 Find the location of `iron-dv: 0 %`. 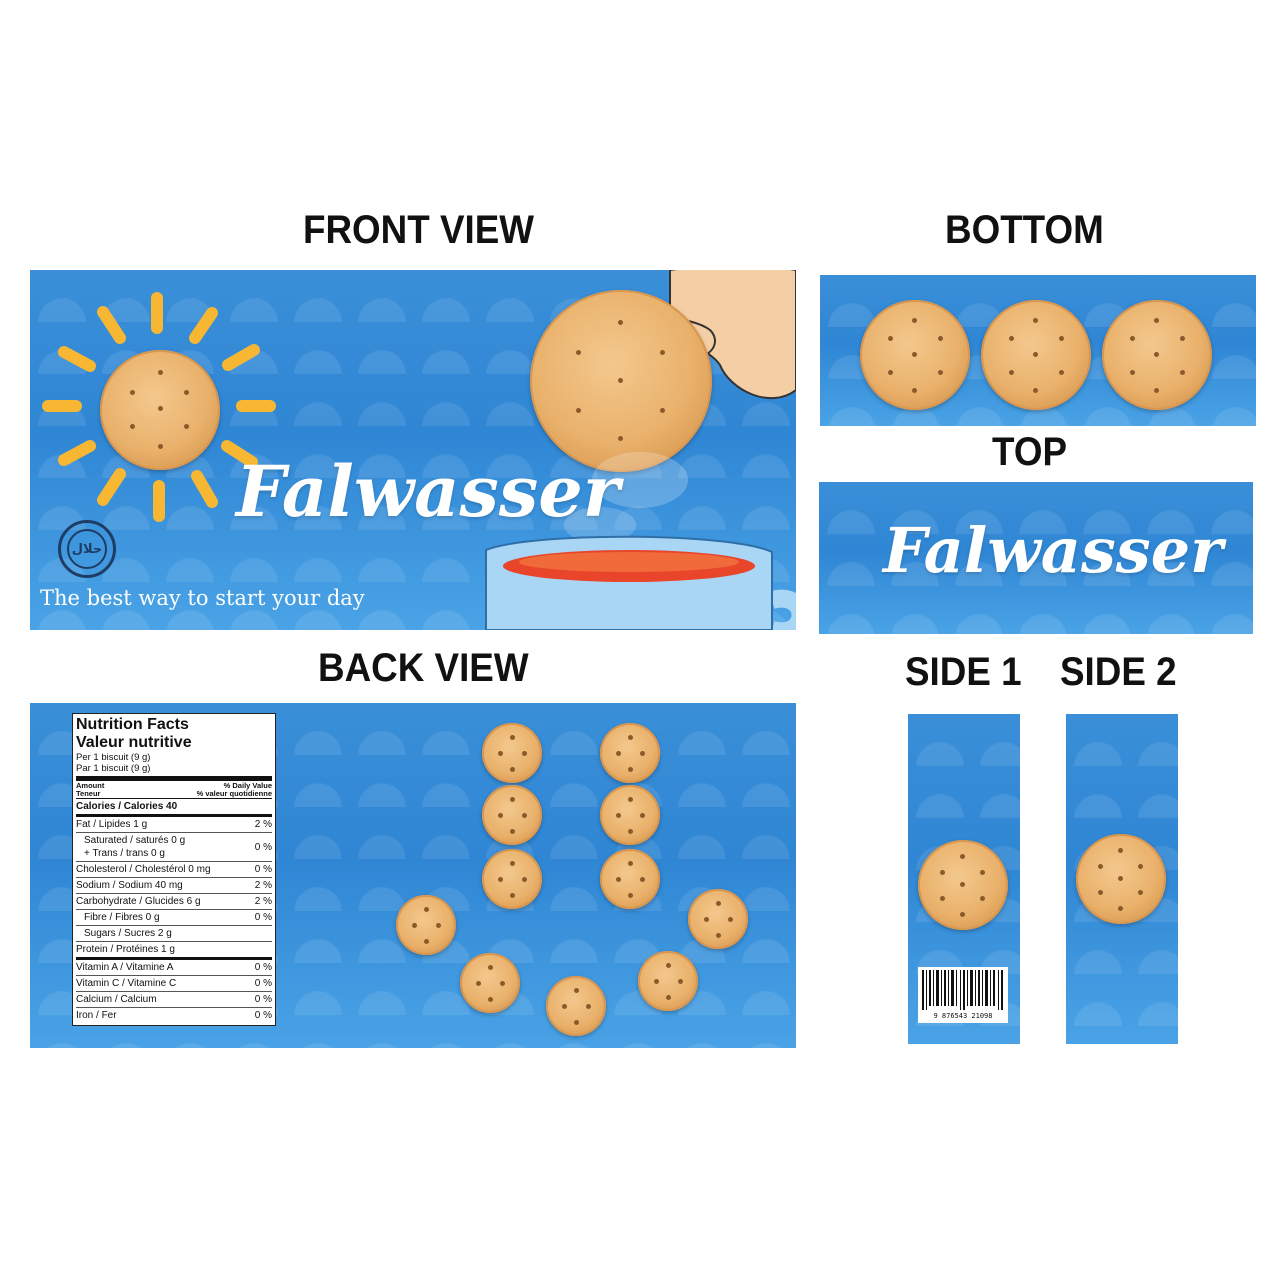

iron-dv: 0 % is located at coordinates (263, 1015).